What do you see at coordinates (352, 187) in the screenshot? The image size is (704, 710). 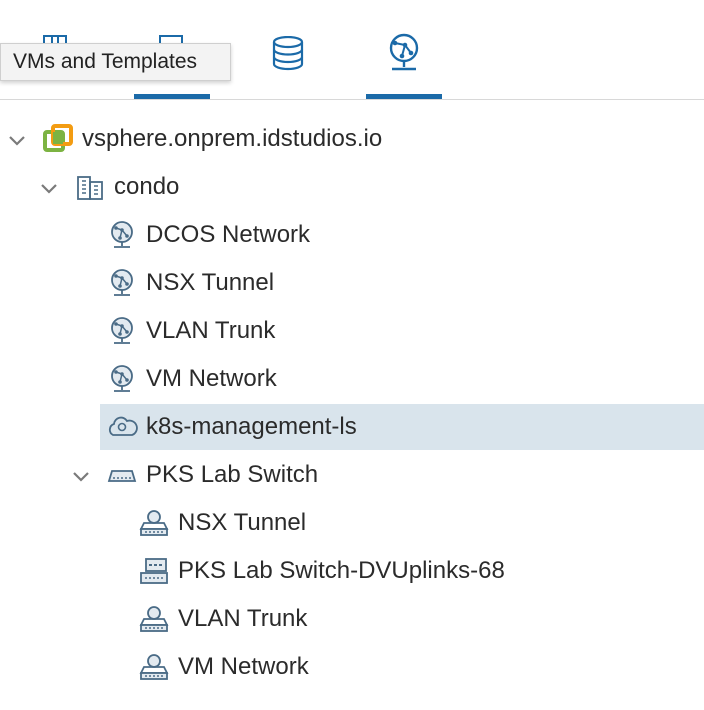 I see `tree-item-condo: condo` at bounding box center [352, 187].